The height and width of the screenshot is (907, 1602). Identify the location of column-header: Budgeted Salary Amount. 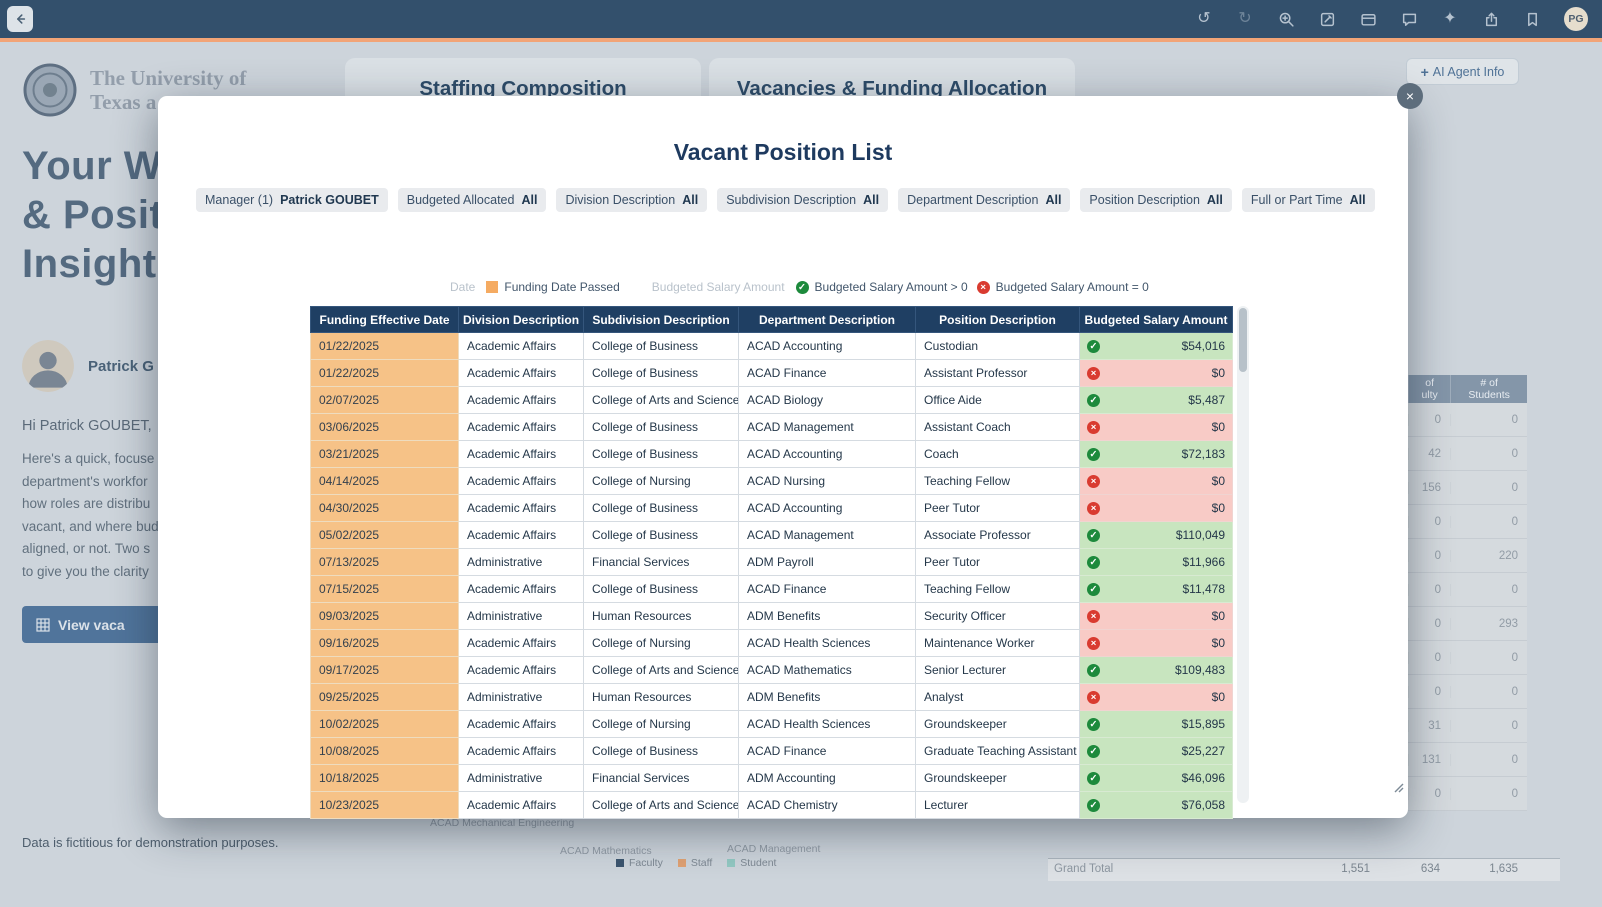
(1156, 319).